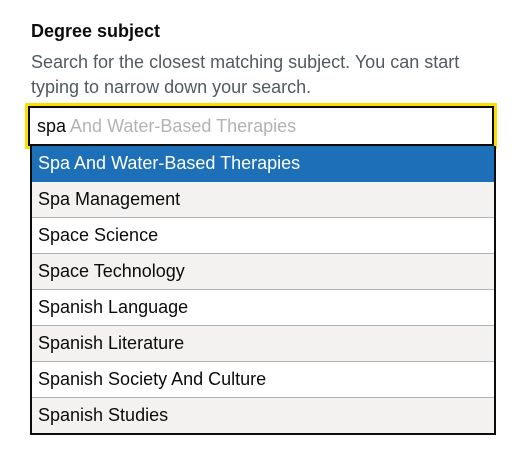 Image resolution: width=531 pixels, height=462 pixels. I want to click on suggestion-option: Spanish Language, so click(263, 308).